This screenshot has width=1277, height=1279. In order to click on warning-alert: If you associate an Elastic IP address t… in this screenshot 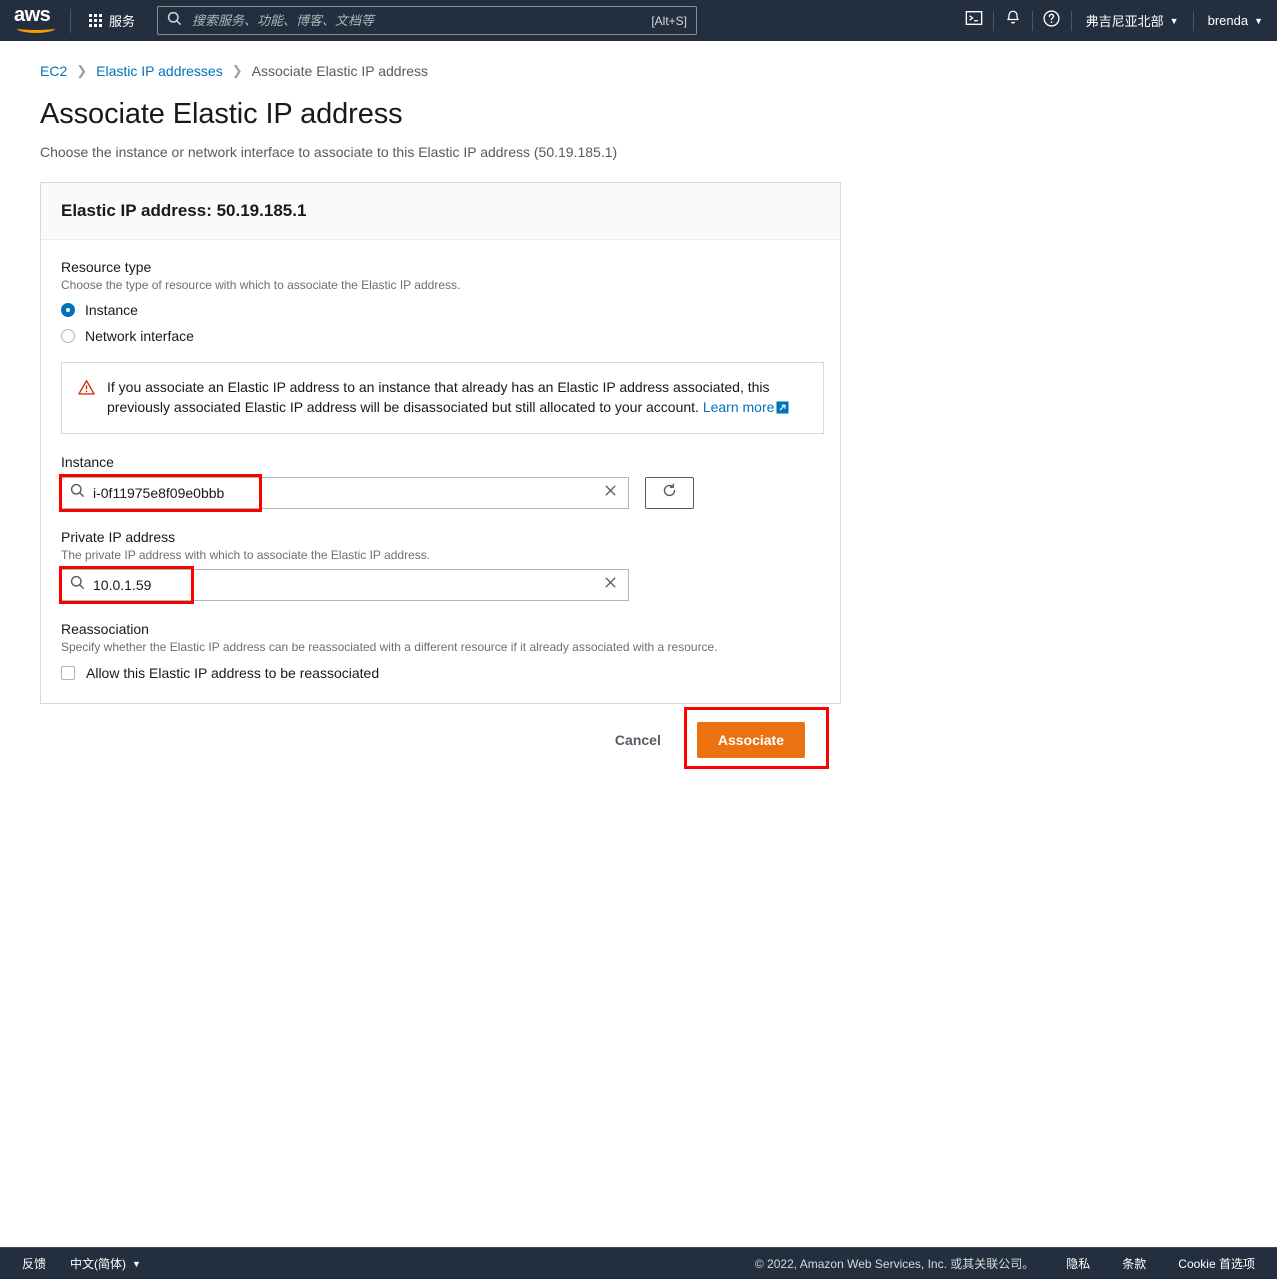, I will do `click(442, 398)`.